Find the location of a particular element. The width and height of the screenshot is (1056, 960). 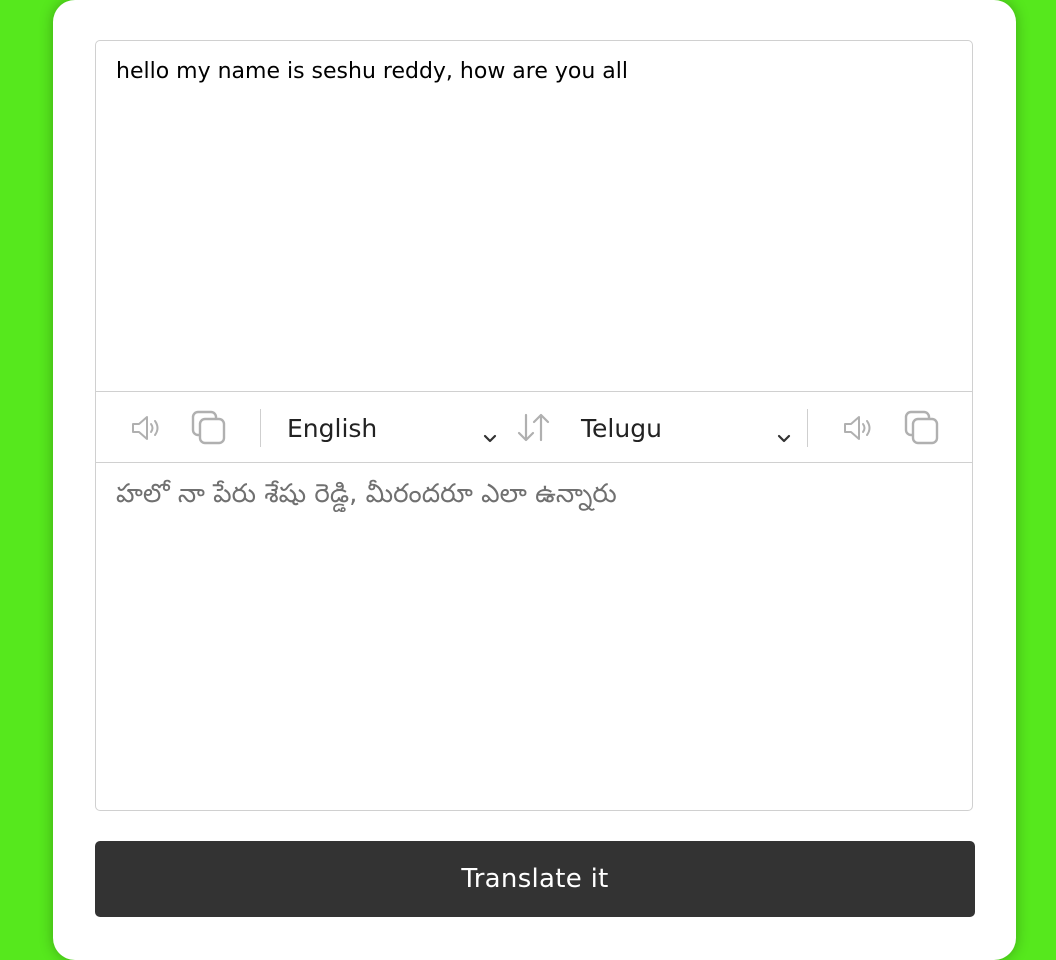

source-language-label: English is located at coordinates (332, 428).